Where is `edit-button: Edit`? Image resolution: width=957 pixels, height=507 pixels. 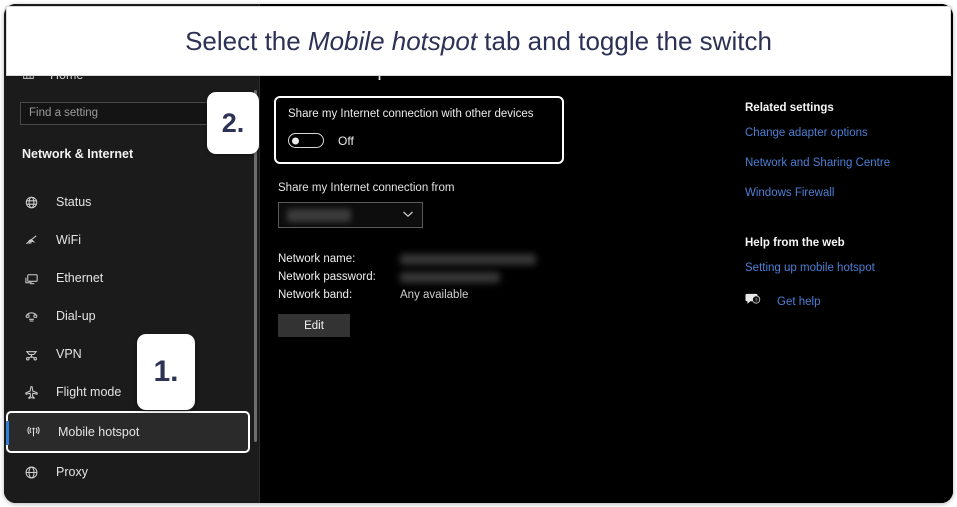
edit-button: Edit is located at coordinates (314, 325).